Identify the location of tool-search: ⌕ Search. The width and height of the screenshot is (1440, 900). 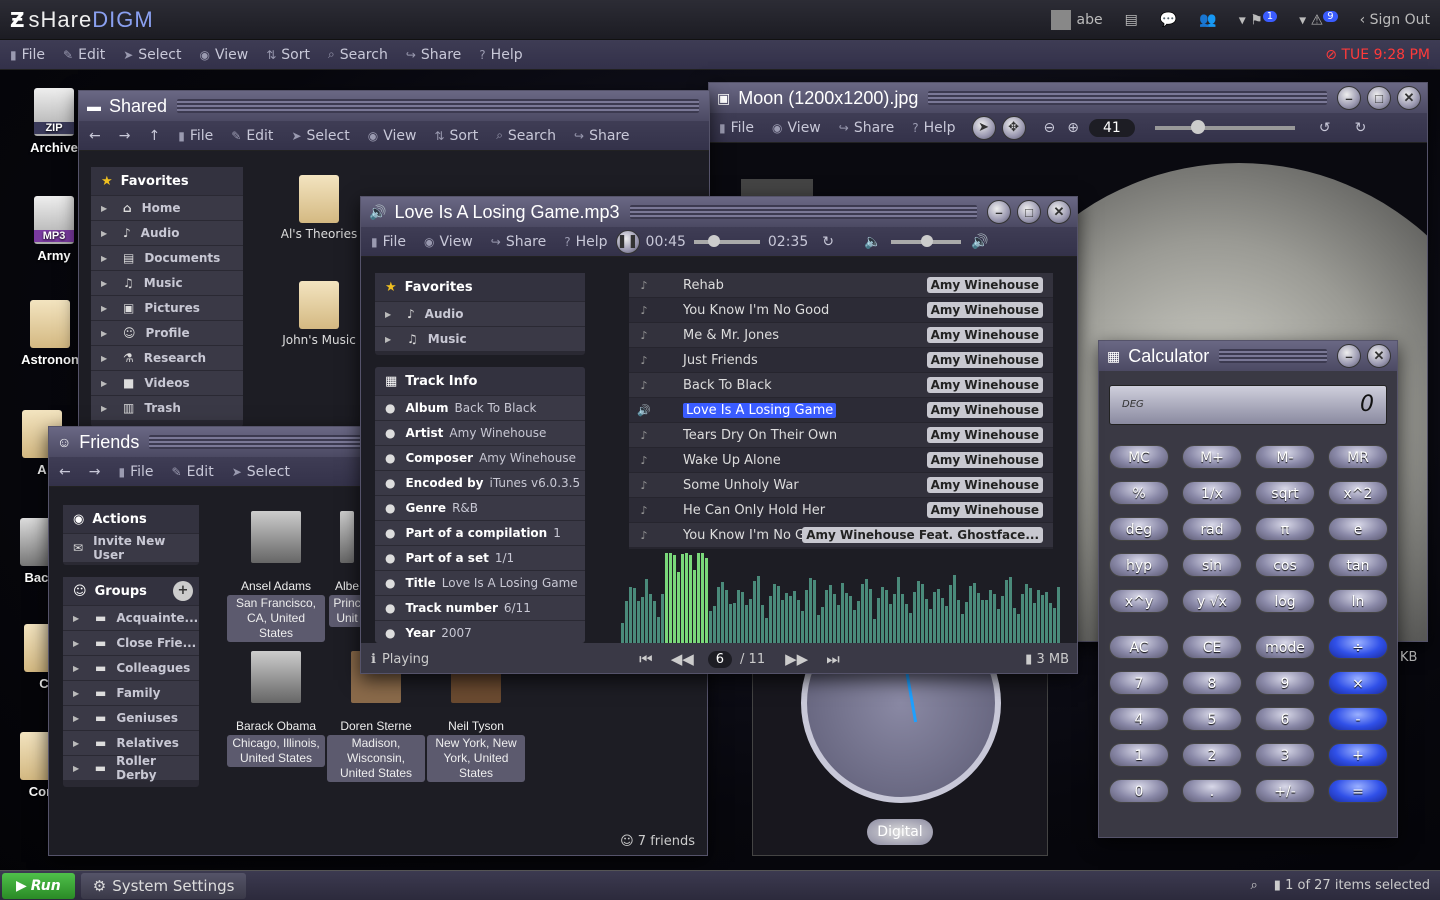
(526, 136).